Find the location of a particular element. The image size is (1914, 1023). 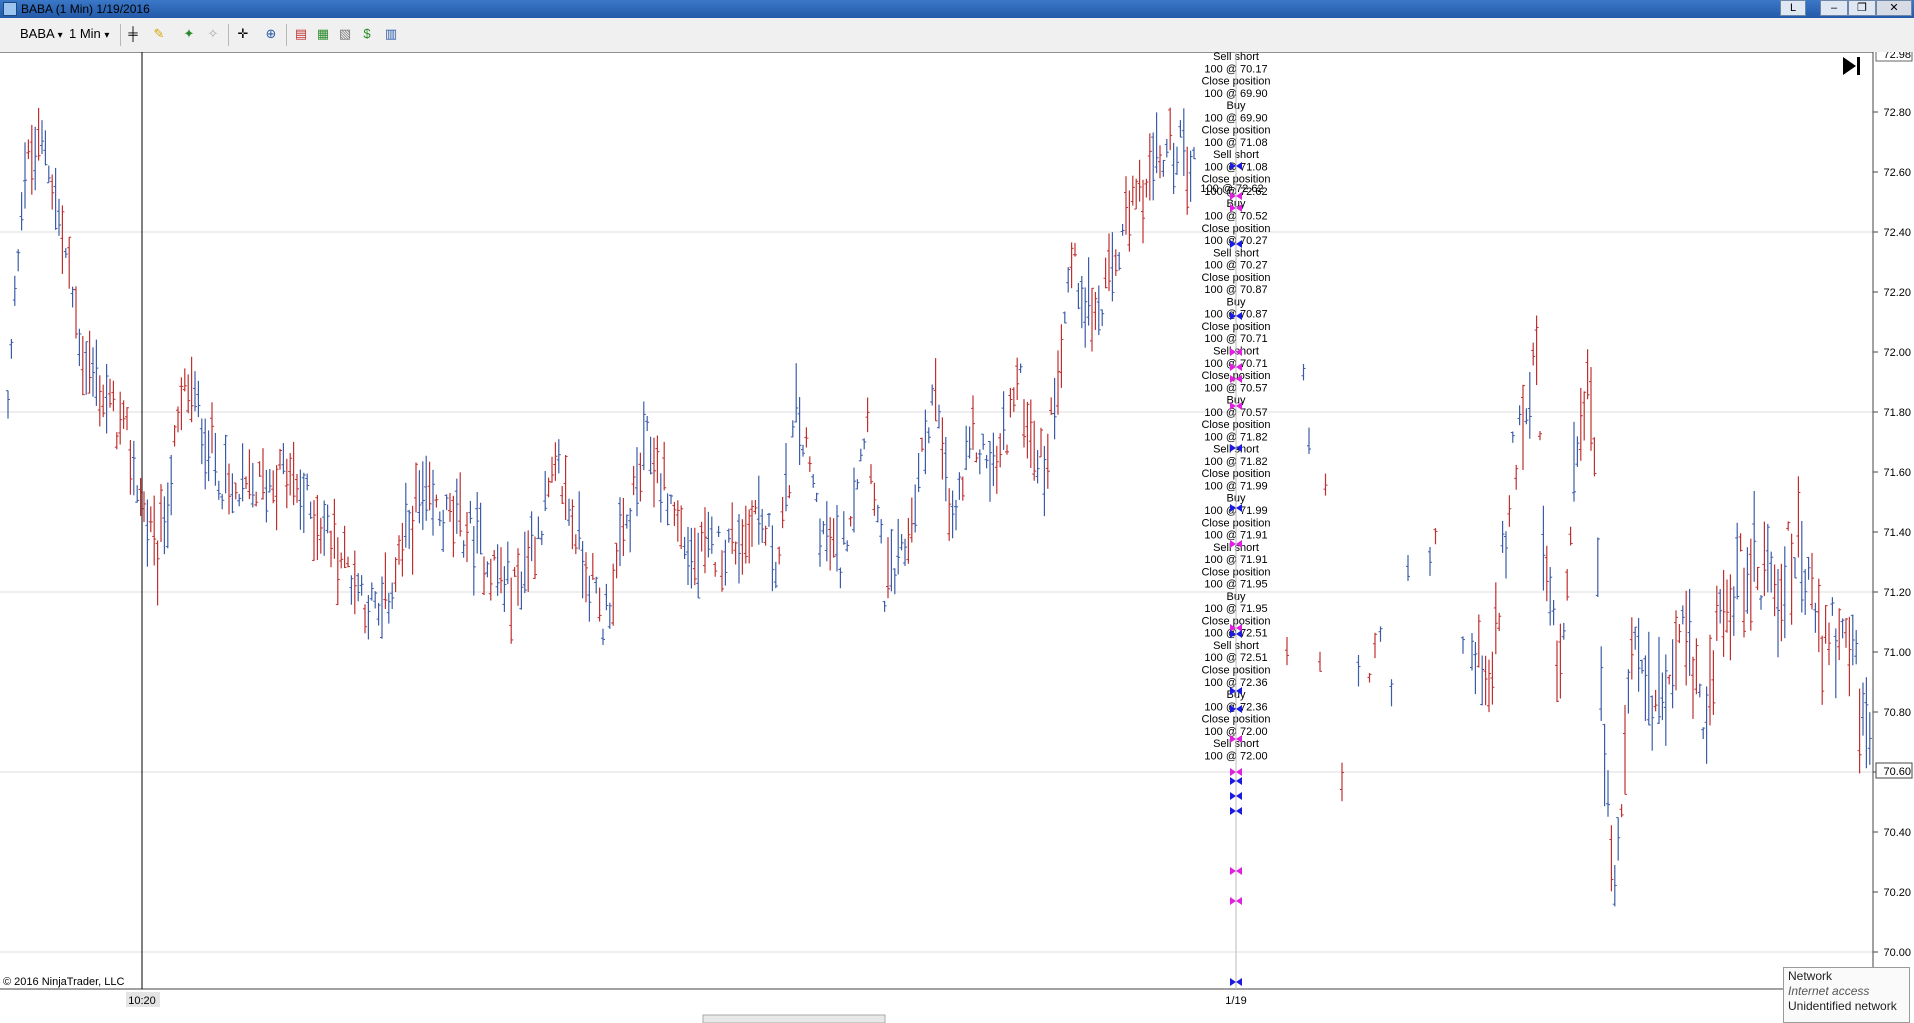

price-tick-label: 70.80 is located at coordinates (1897, 713).